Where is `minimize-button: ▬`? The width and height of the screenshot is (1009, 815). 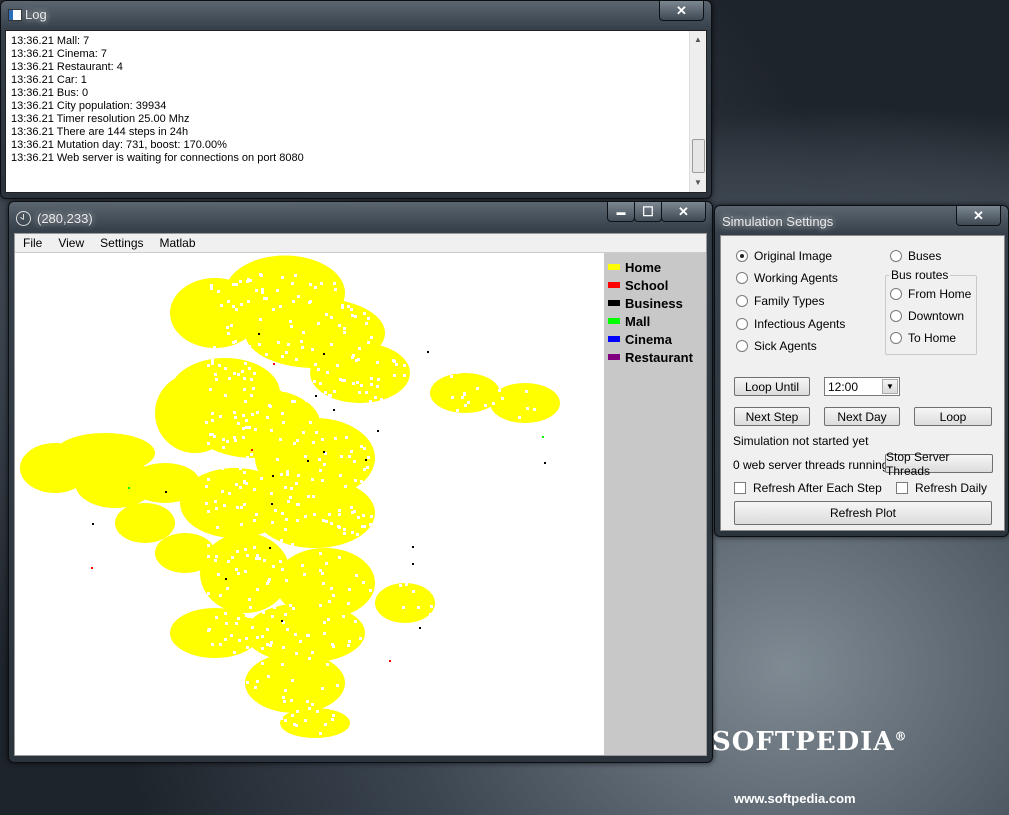
minimize-button: ▬ is located at coordinates (621, 212).